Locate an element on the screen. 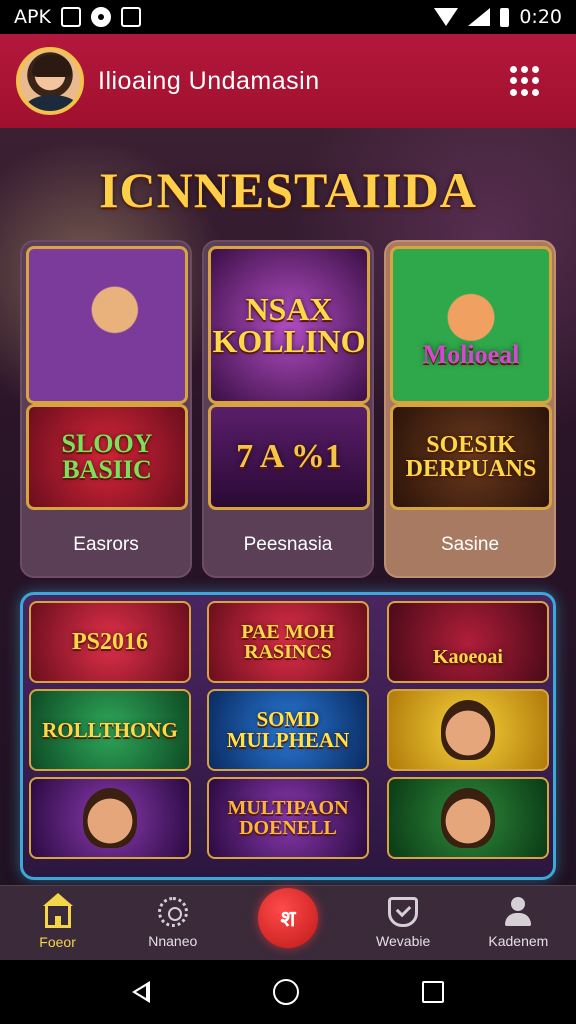  game-logo-text: 7 A %1 is located at coordinates (289, 456).